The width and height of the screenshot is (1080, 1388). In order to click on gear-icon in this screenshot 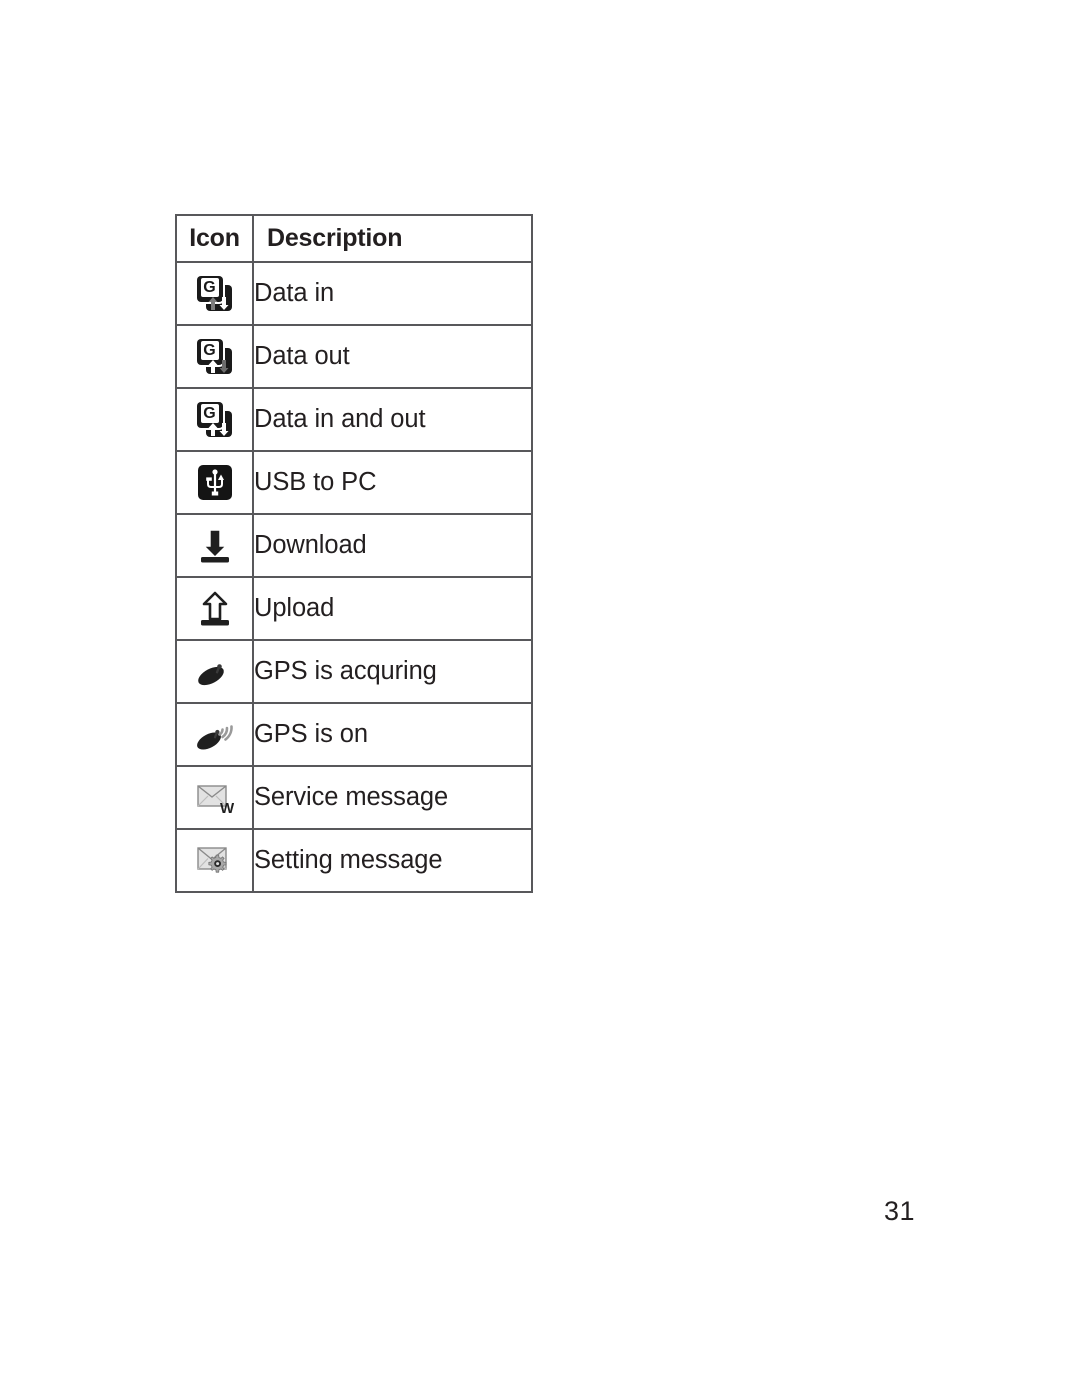, I will do `click(216, 863)`.